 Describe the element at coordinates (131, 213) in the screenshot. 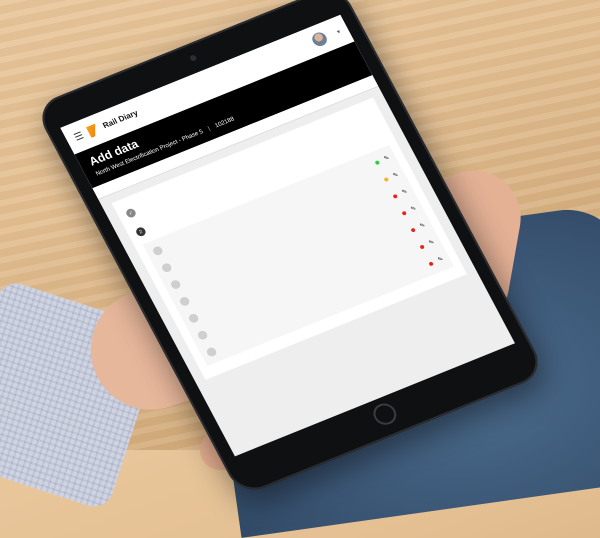

I see `check-icon: ✓` at that location.